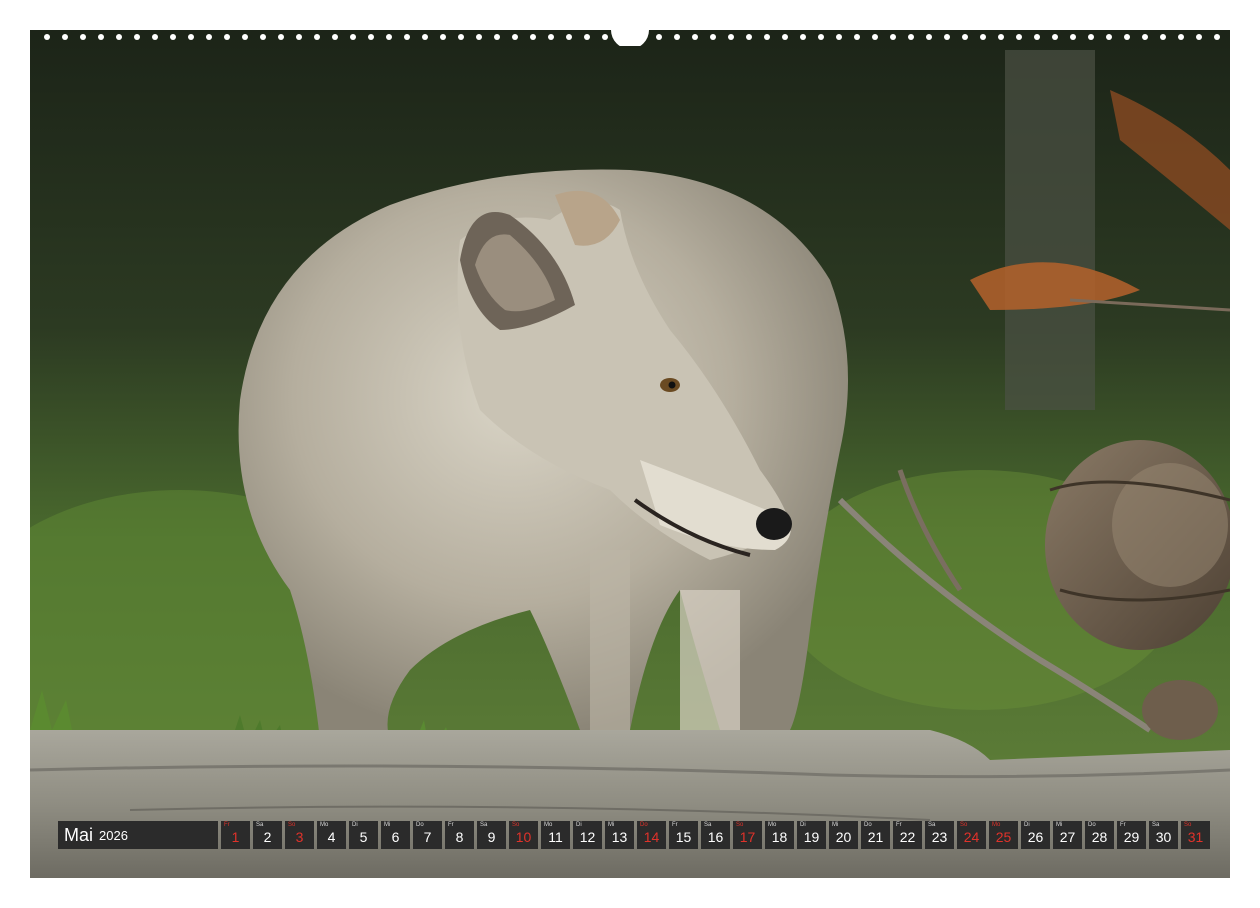  I want to click on day-cell: Mi 27, so click(1067, 835).